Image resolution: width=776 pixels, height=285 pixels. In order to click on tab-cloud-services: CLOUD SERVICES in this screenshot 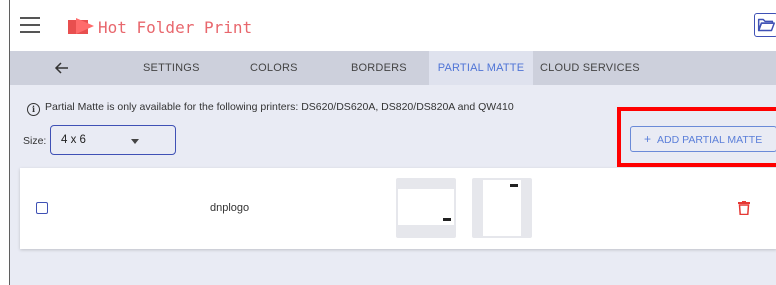, I will do `click(590, 68)`.